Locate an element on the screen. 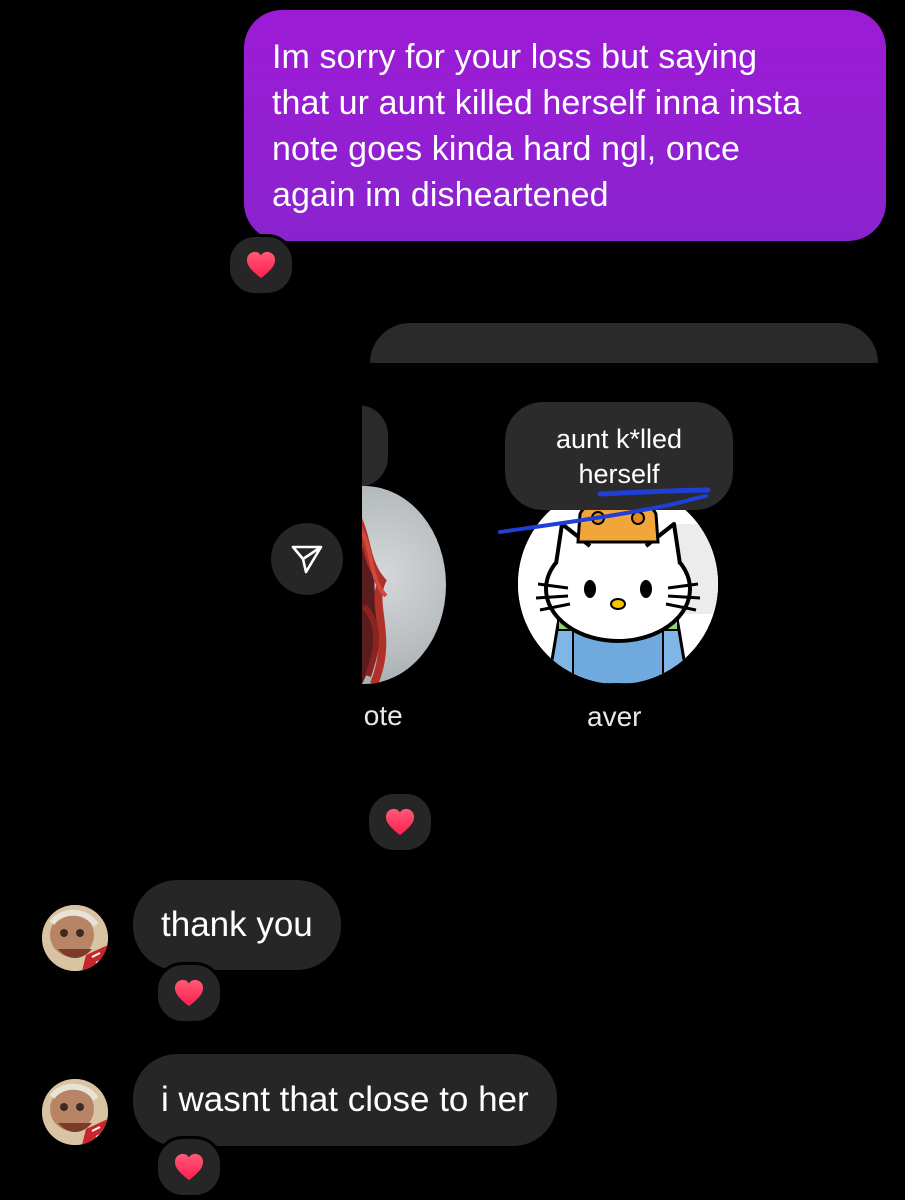 The image size is (905, 1200). received-message-bubble: i wasnt that close to her is located at coordinates (345, 1100).